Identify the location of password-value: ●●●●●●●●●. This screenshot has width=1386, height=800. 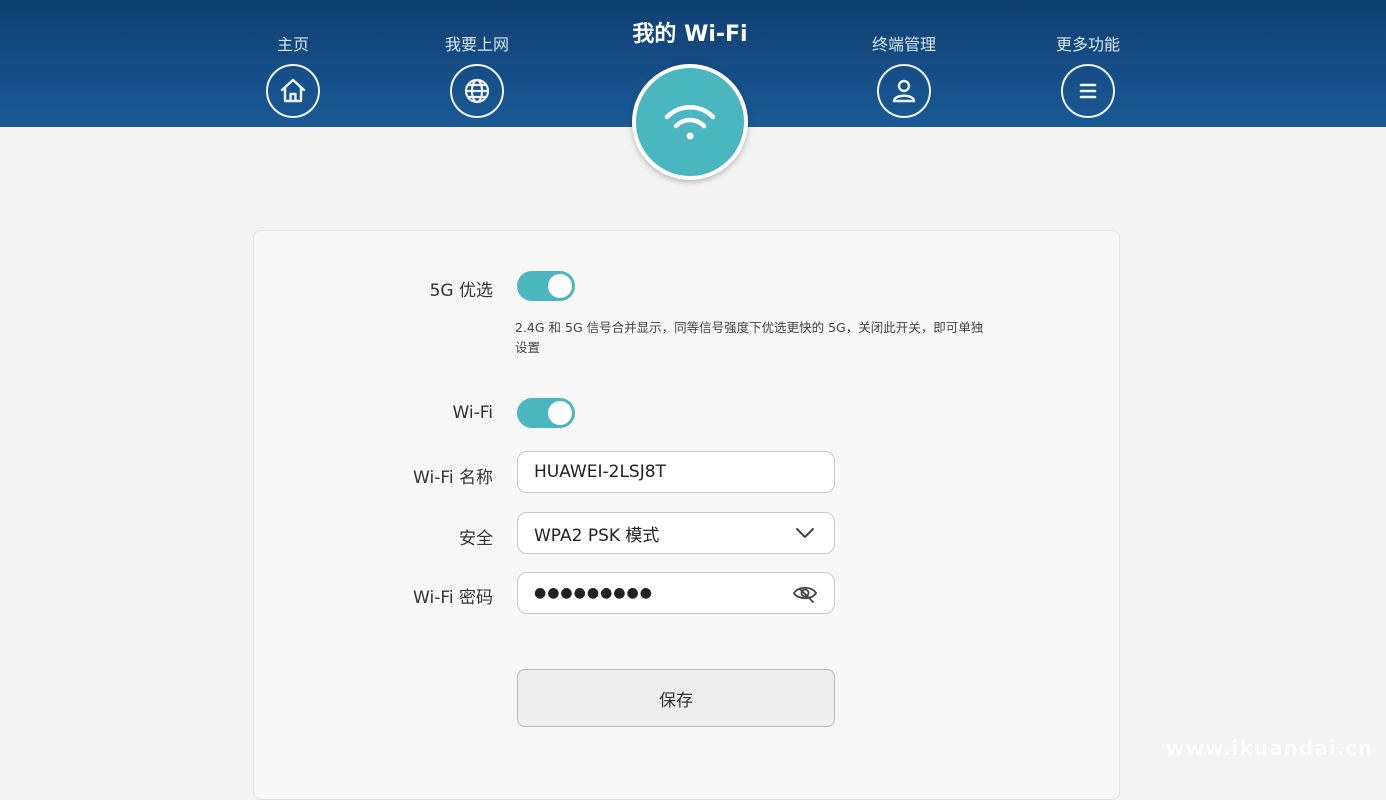
(593, 593).